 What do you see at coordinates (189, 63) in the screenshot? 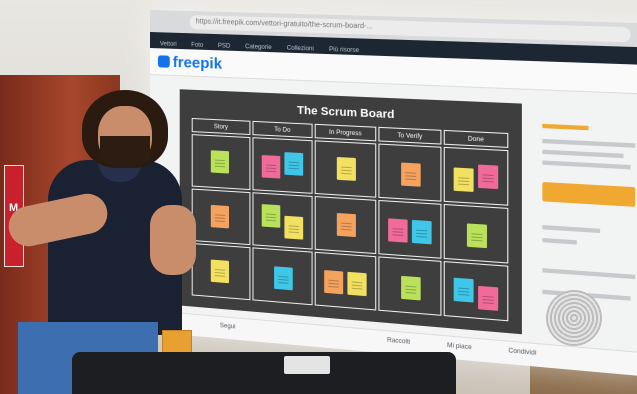
I see `freepik-logo: freepik` at bounding box center [189, 63].